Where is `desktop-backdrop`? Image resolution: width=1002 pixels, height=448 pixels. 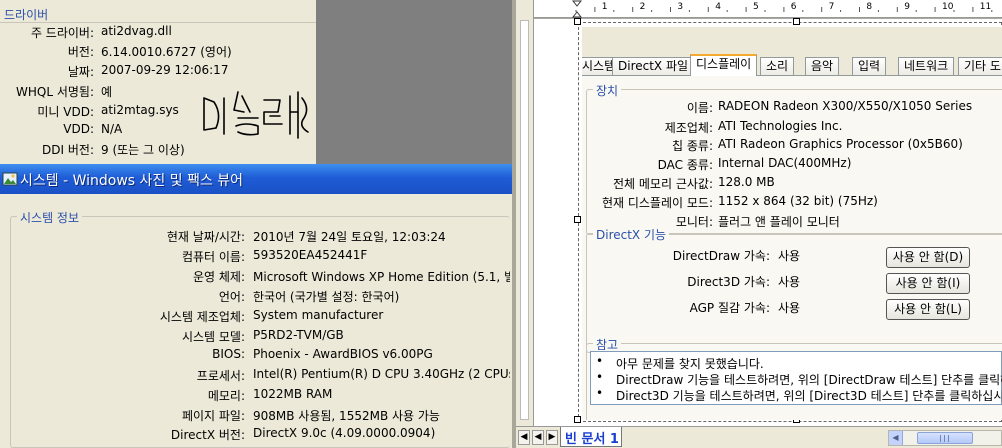
desktop-backdrop is located at coordinates (414, 82).